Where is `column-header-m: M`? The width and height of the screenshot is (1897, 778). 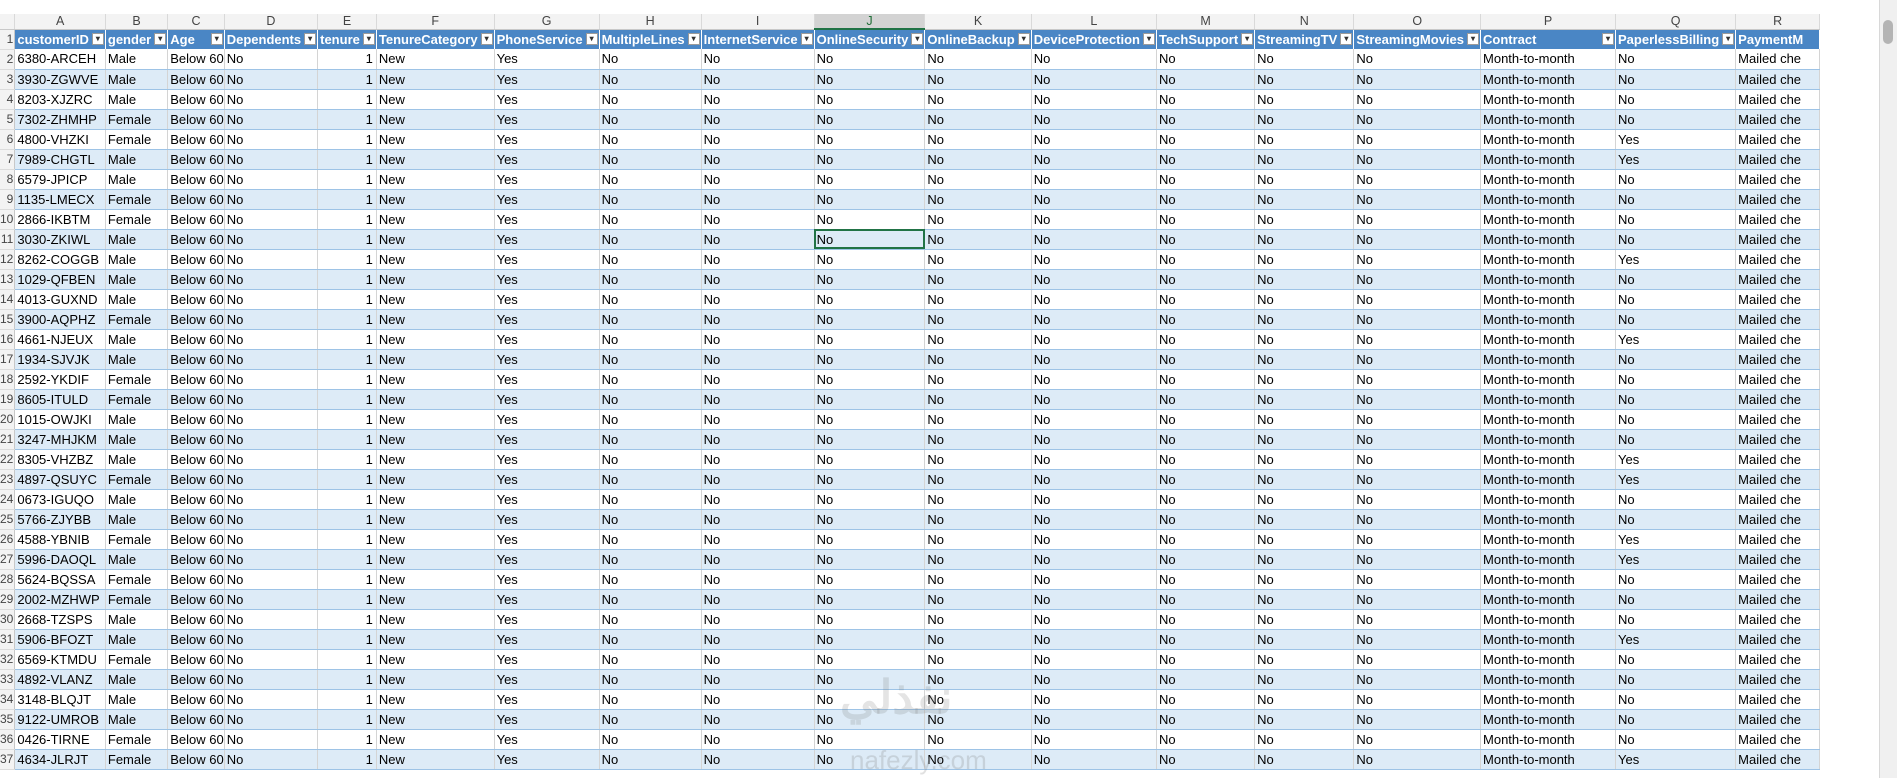
column-header-m: M is located at coordinates (1206, 22).